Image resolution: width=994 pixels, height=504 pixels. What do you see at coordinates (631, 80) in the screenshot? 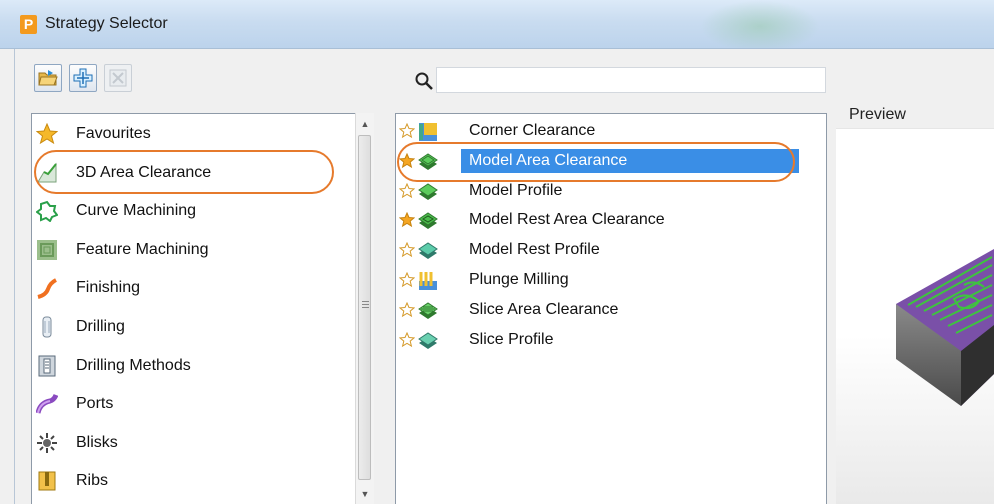
I see `search-input` at bounding box center [631, 80].